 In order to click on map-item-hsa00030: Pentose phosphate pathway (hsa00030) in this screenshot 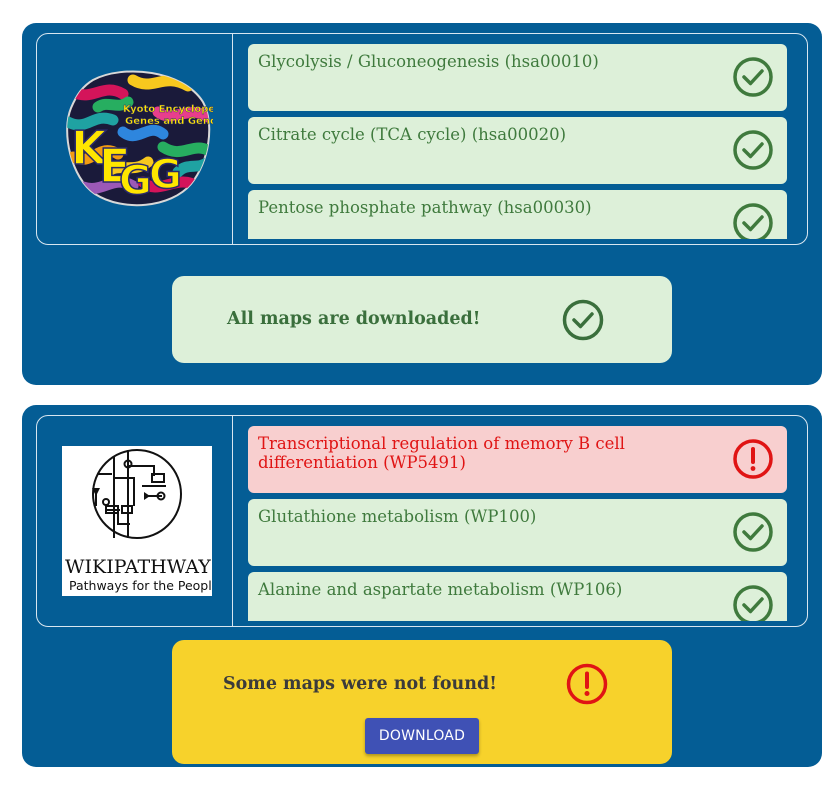, I will do `click(517, 214)`.